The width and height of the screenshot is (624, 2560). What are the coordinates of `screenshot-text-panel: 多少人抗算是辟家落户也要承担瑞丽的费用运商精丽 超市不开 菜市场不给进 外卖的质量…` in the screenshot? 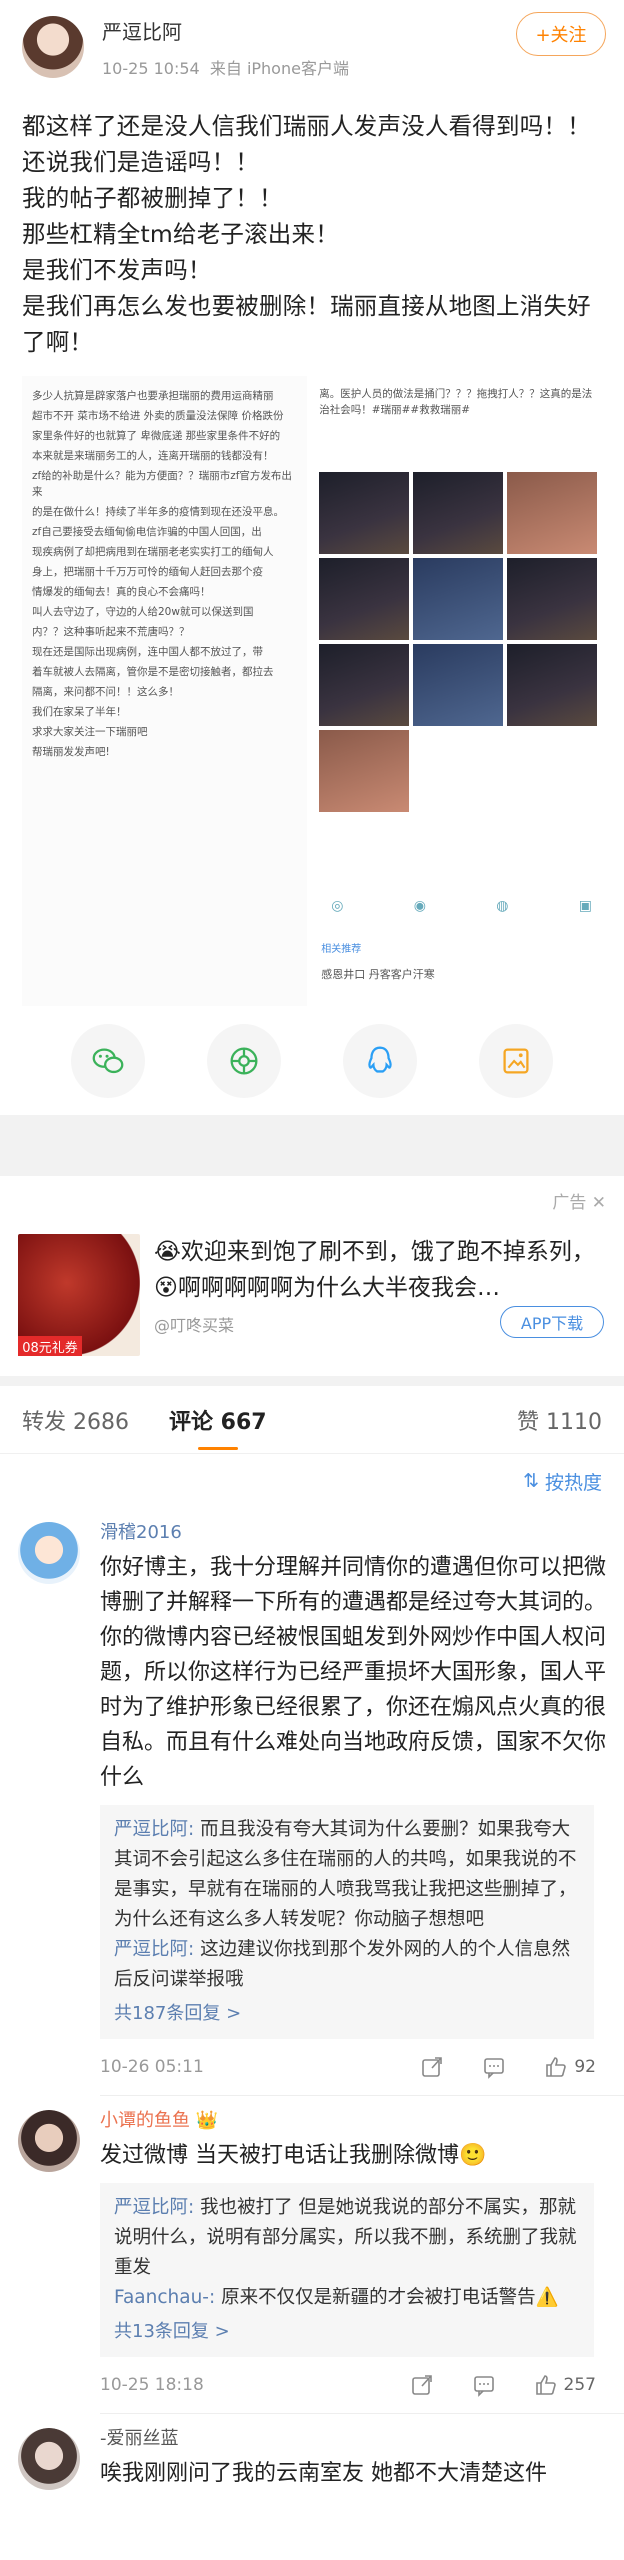 It's located at (165, 691).